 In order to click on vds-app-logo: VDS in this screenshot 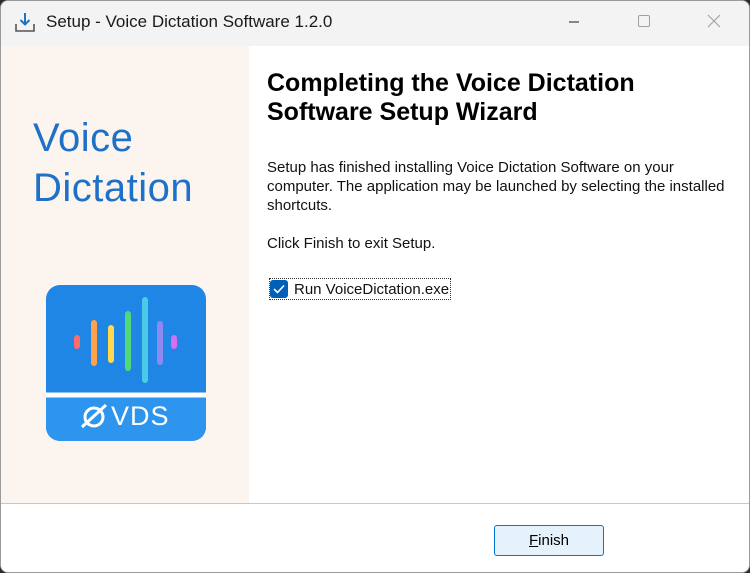, I will do `click(126, 363)`.